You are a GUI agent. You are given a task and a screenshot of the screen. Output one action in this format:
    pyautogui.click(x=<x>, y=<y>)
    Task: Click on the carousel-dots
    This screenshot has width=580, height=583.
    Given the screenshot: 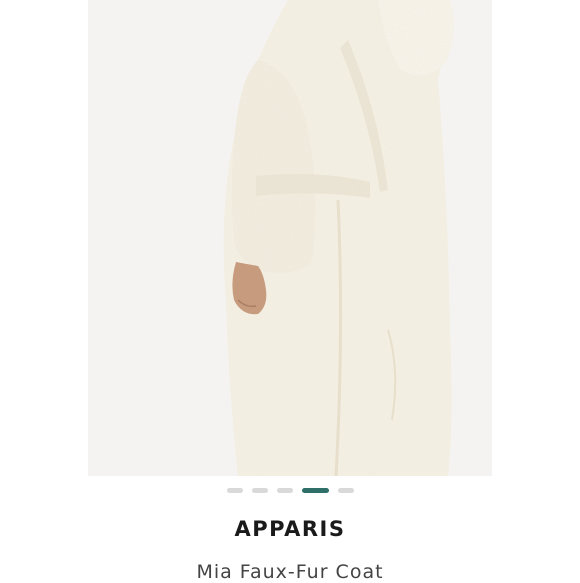 What is the action you would take?
    pyautogui.click(x=290, y=490)
    